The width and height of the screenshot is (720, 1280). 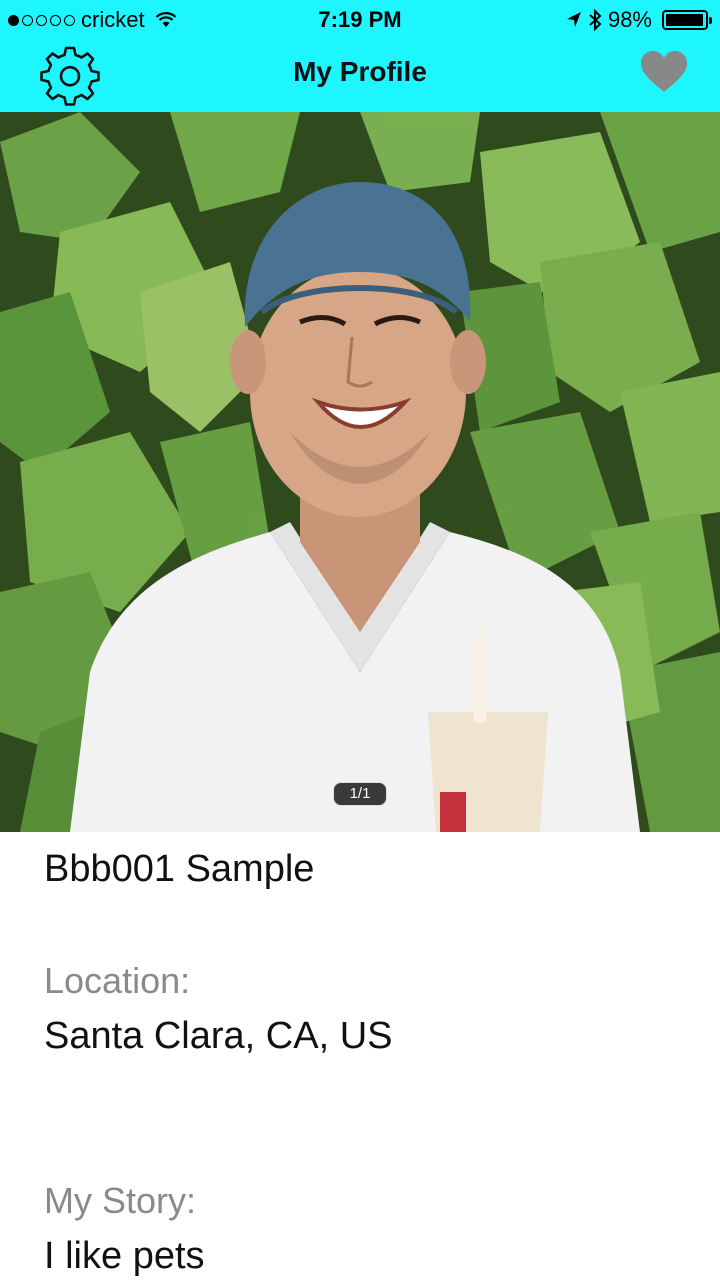 What do you see at coordinates (629, 19) in the screenshot?
I see `battery-percent: 98%` at bounding box center [629, 19].